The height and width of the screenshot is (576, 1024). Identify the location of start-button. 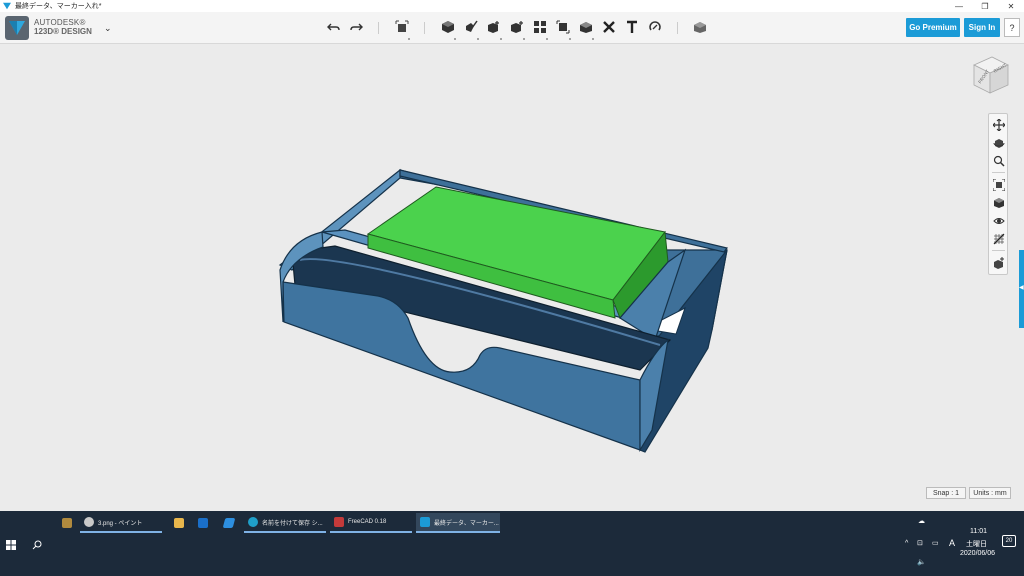
(11, 545).